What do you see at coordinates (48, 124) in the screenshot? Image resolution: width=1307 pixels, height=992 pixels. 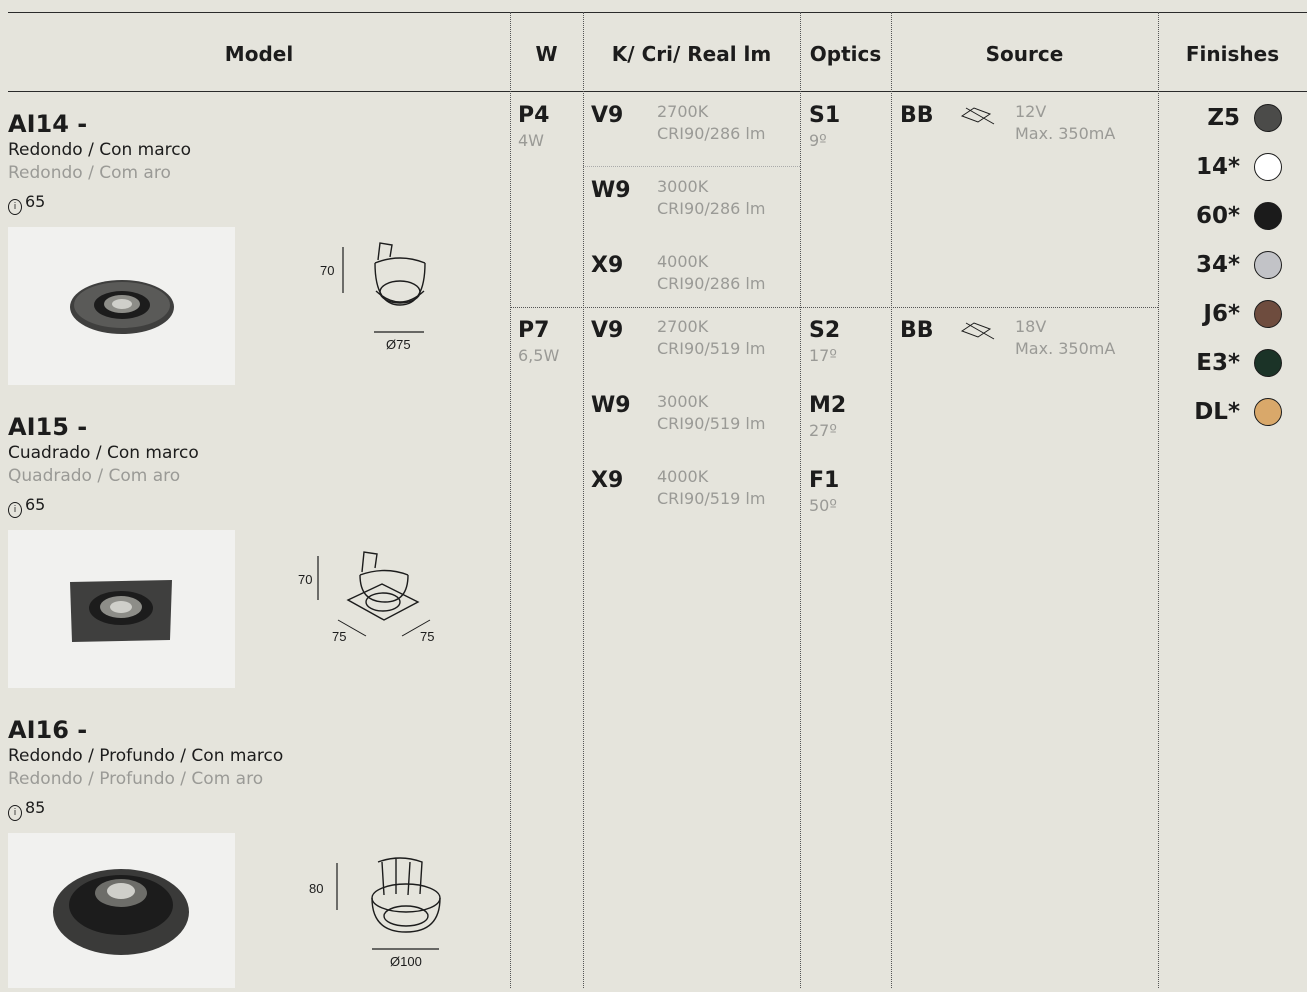 I see `model-name: AI14 -` at bounding box center [48, 124].